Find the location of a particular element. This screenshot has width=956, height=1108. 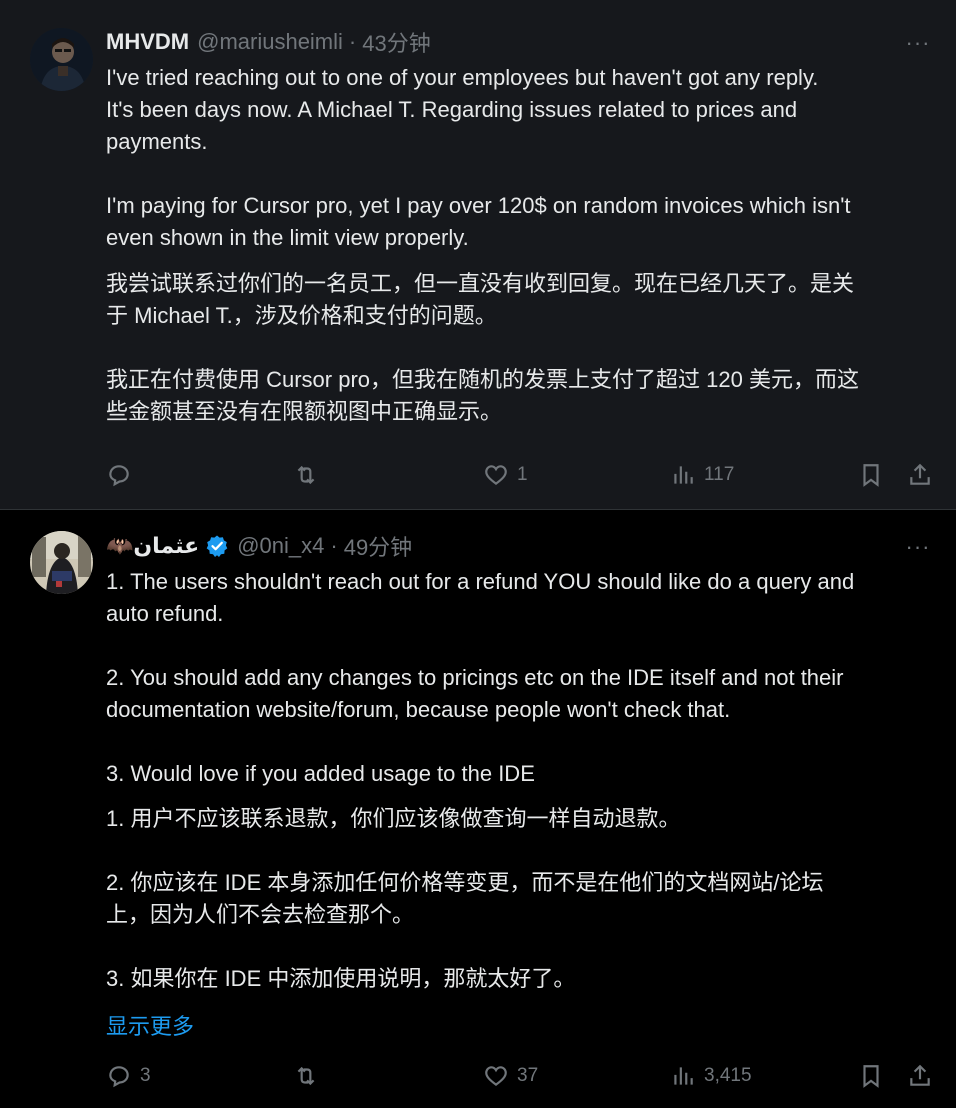

display-name: MHVDM is located at coordinates (147, 42).